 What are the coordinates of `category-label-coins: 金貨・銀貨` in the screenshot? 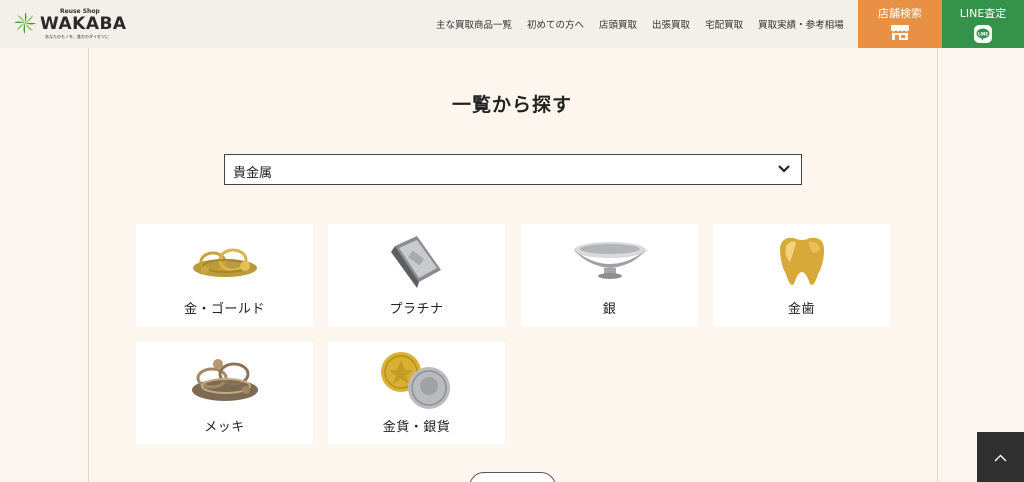 It's located at (416, 427).